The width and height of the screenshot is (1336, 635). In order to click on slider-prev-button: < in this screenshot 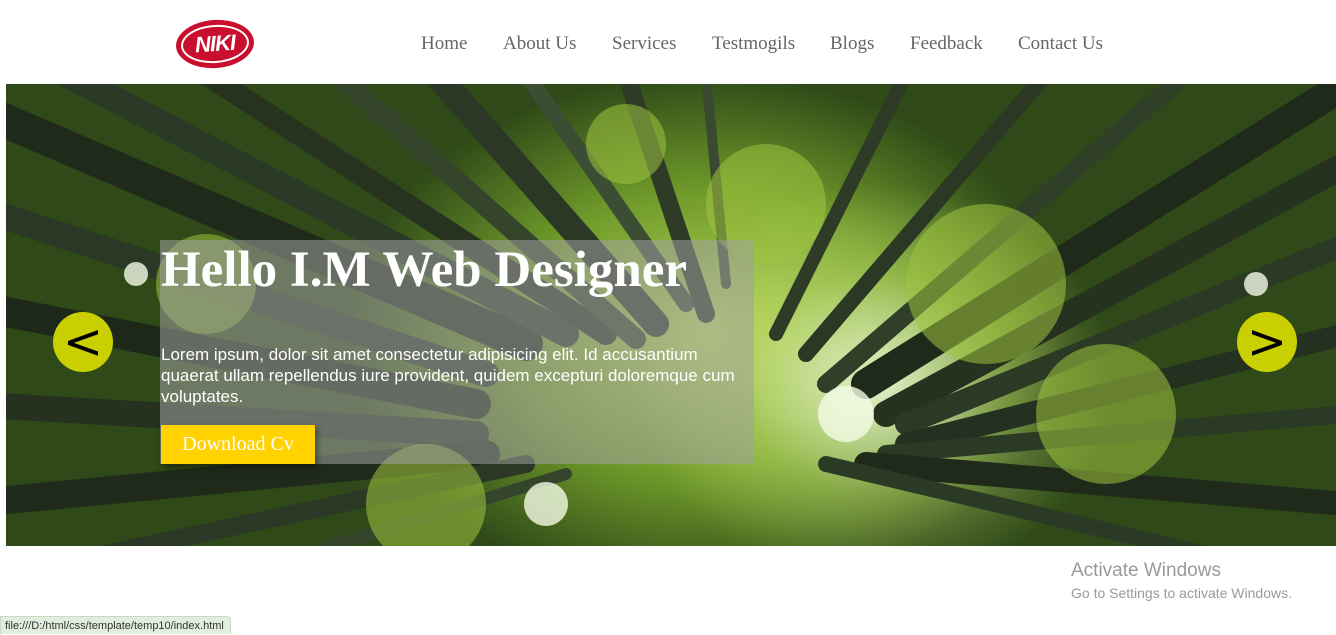, I will do `click(83, 342)`.